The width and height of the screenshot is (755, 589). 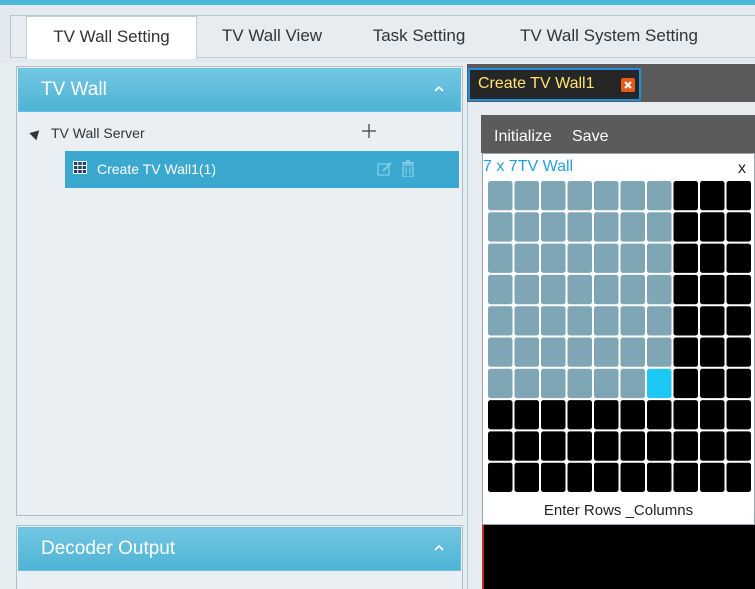 What do you see at coordinates (408, 168) in the screenshot?
I see `trash-icon` at bounding box center [408, 168].